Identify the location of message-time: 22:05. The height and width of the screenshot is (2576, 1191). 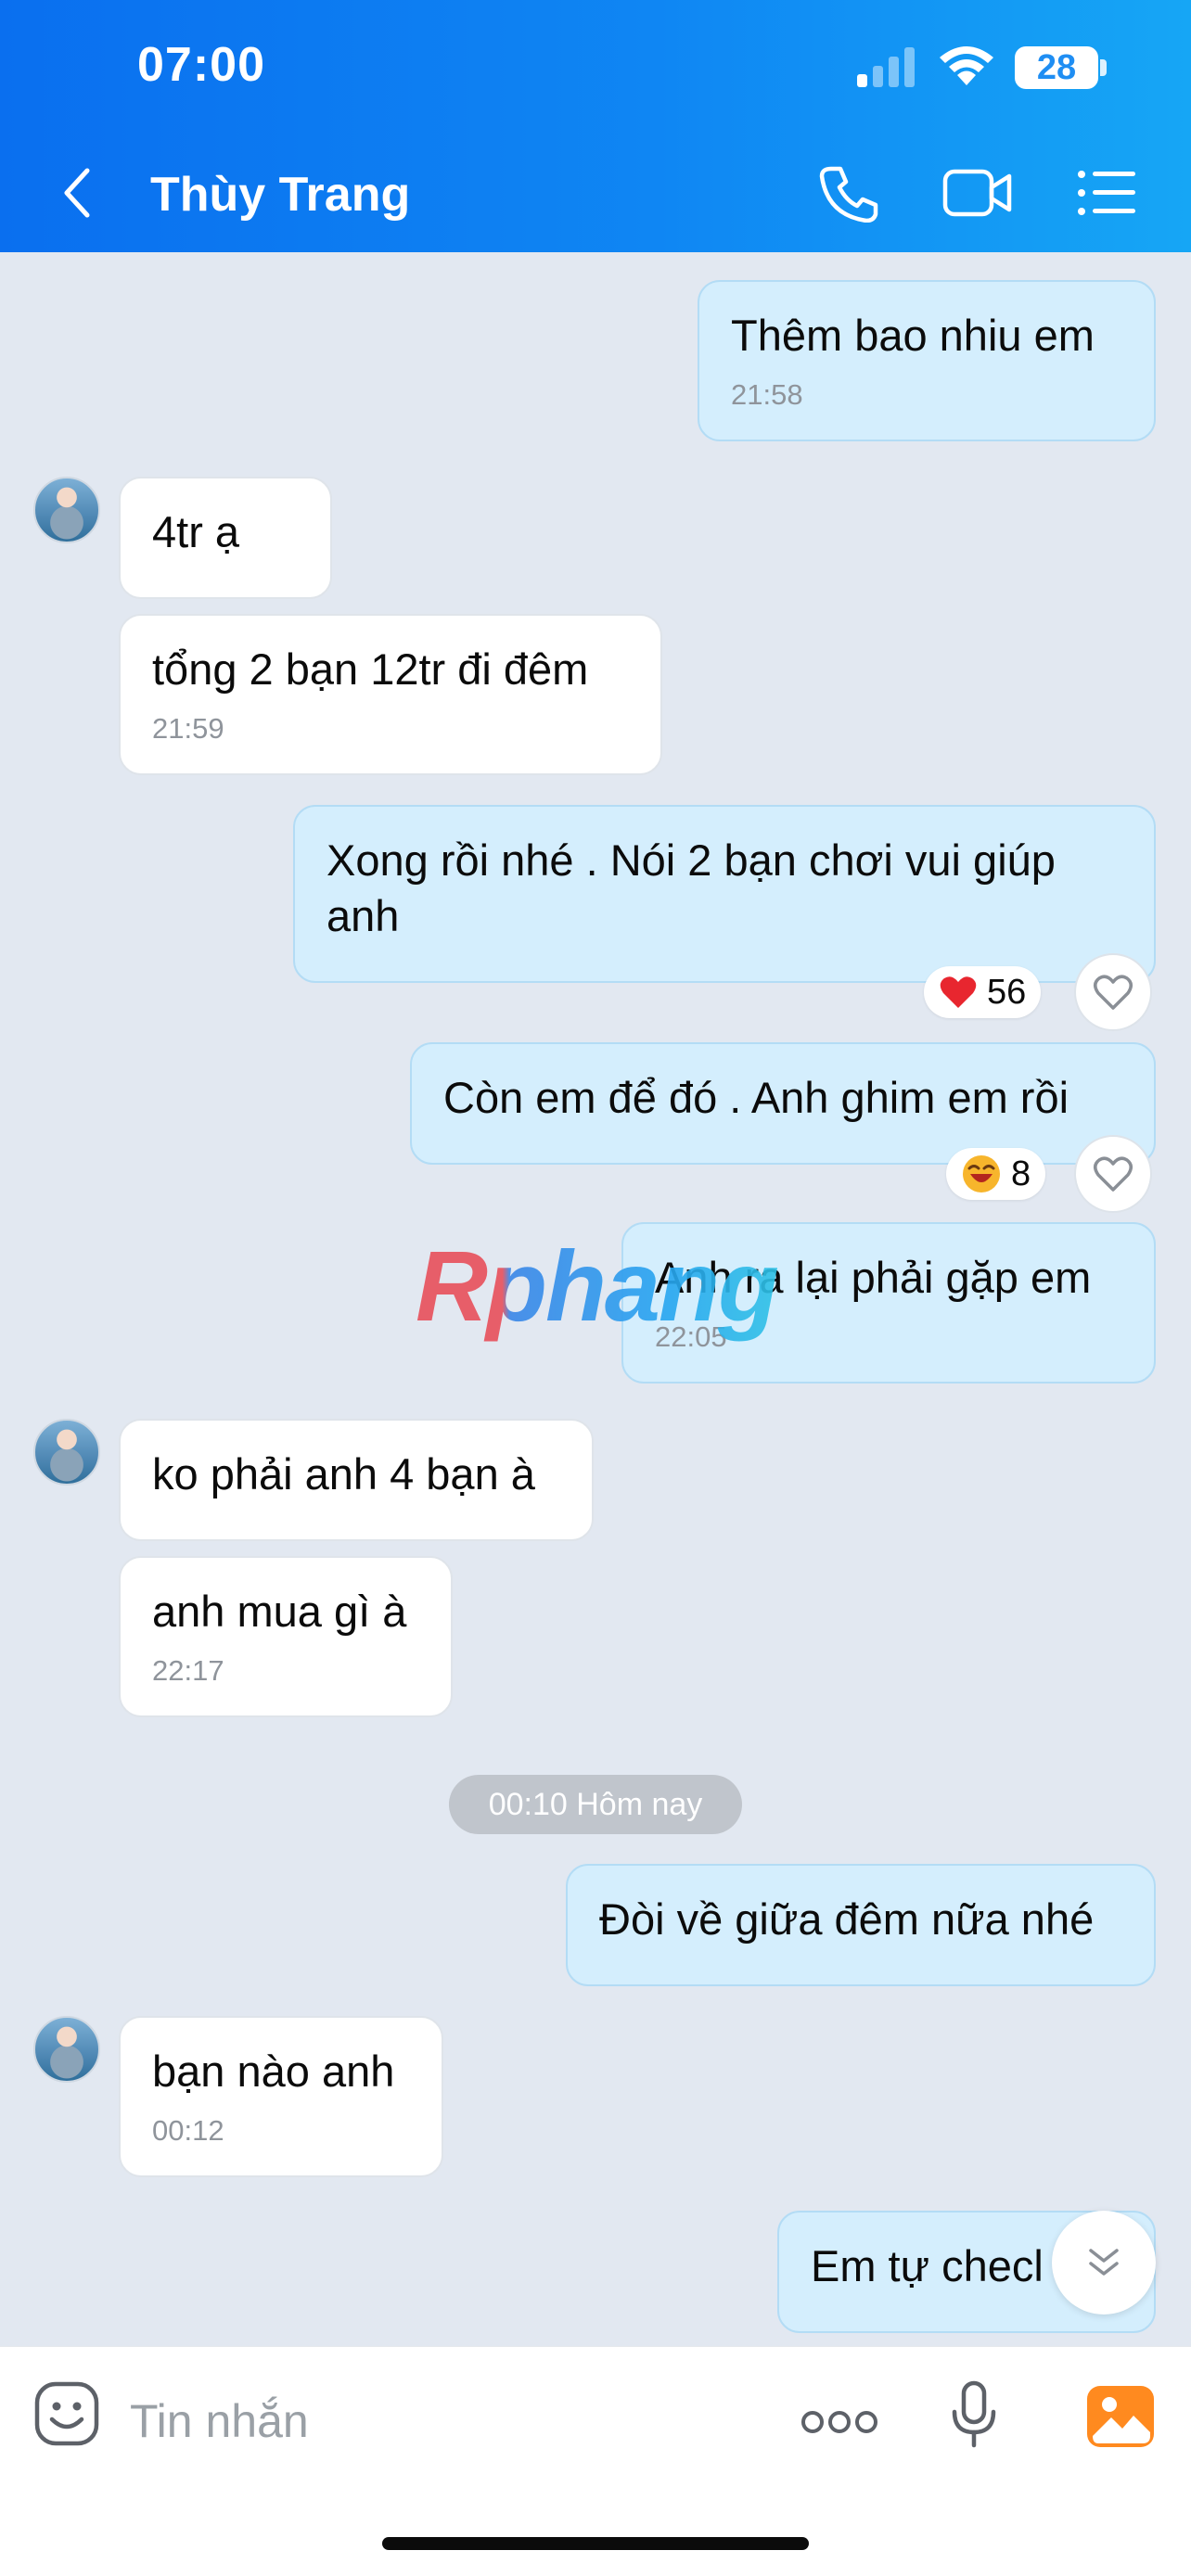
(691, 1337).